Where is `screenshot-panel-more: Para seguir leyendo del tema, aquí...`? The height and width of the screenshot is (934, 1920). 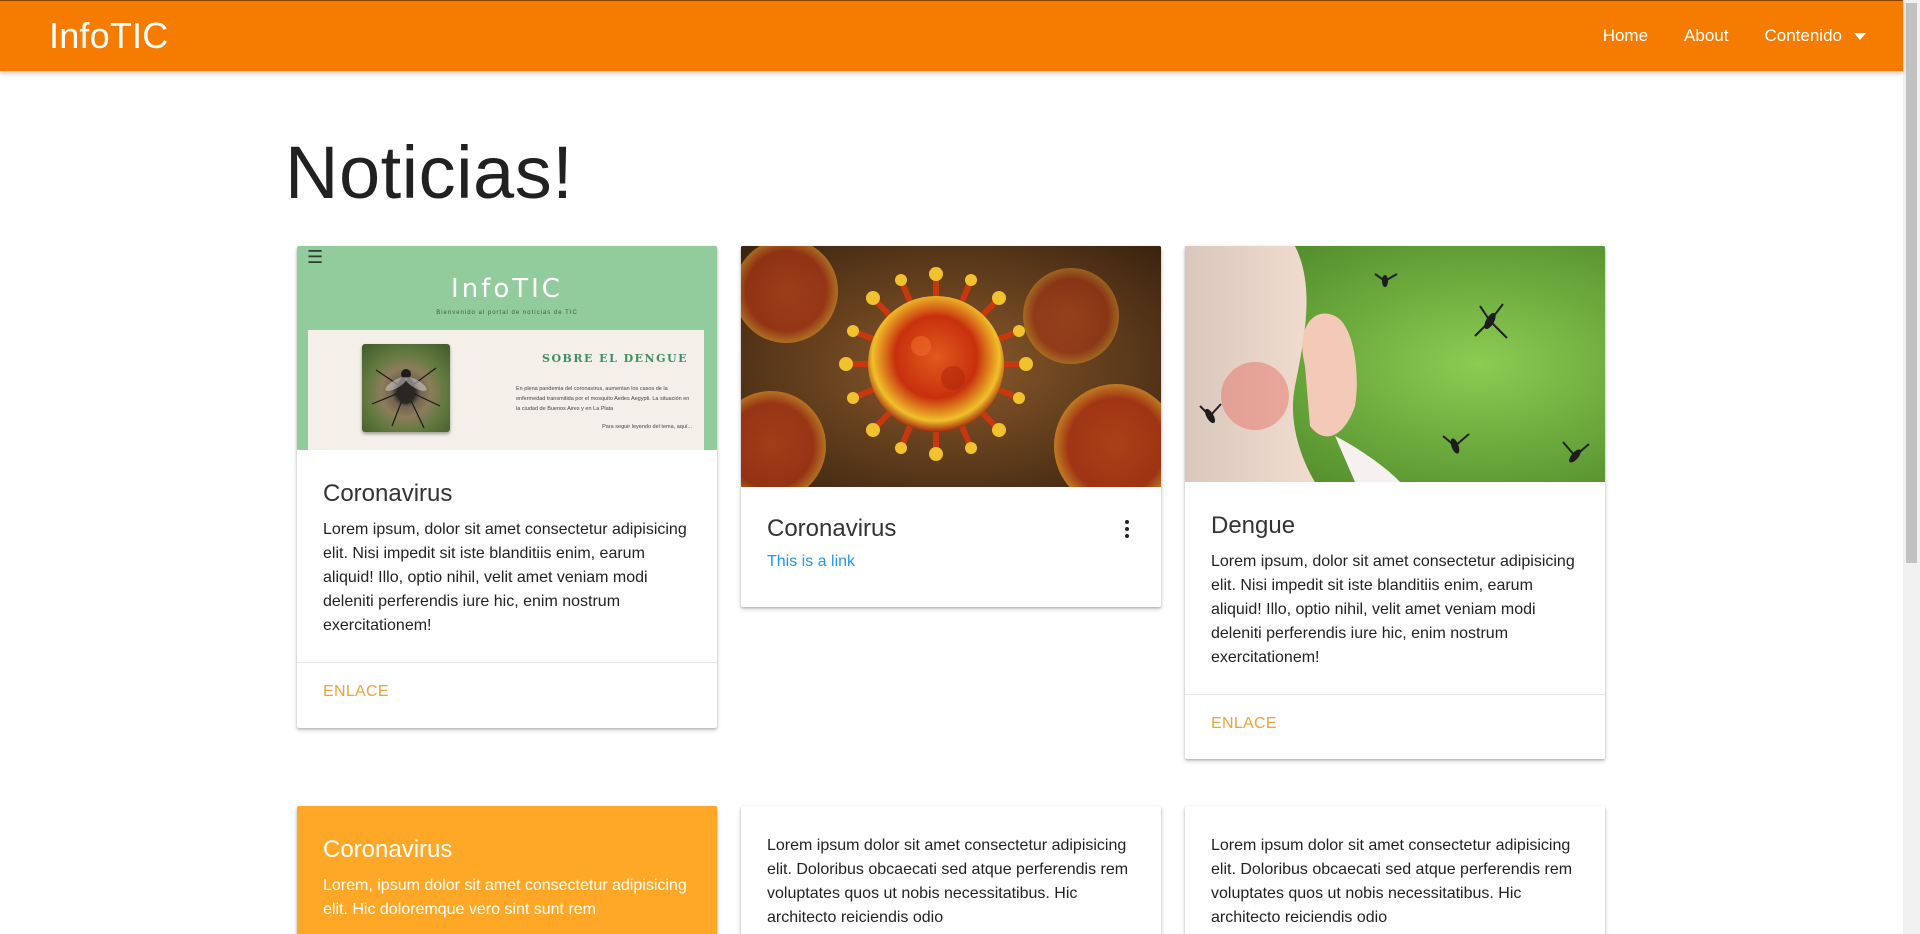
screenshot-panel-more: Para seguir leyendo del tema, aquí... is located at coordinates (647, 427).